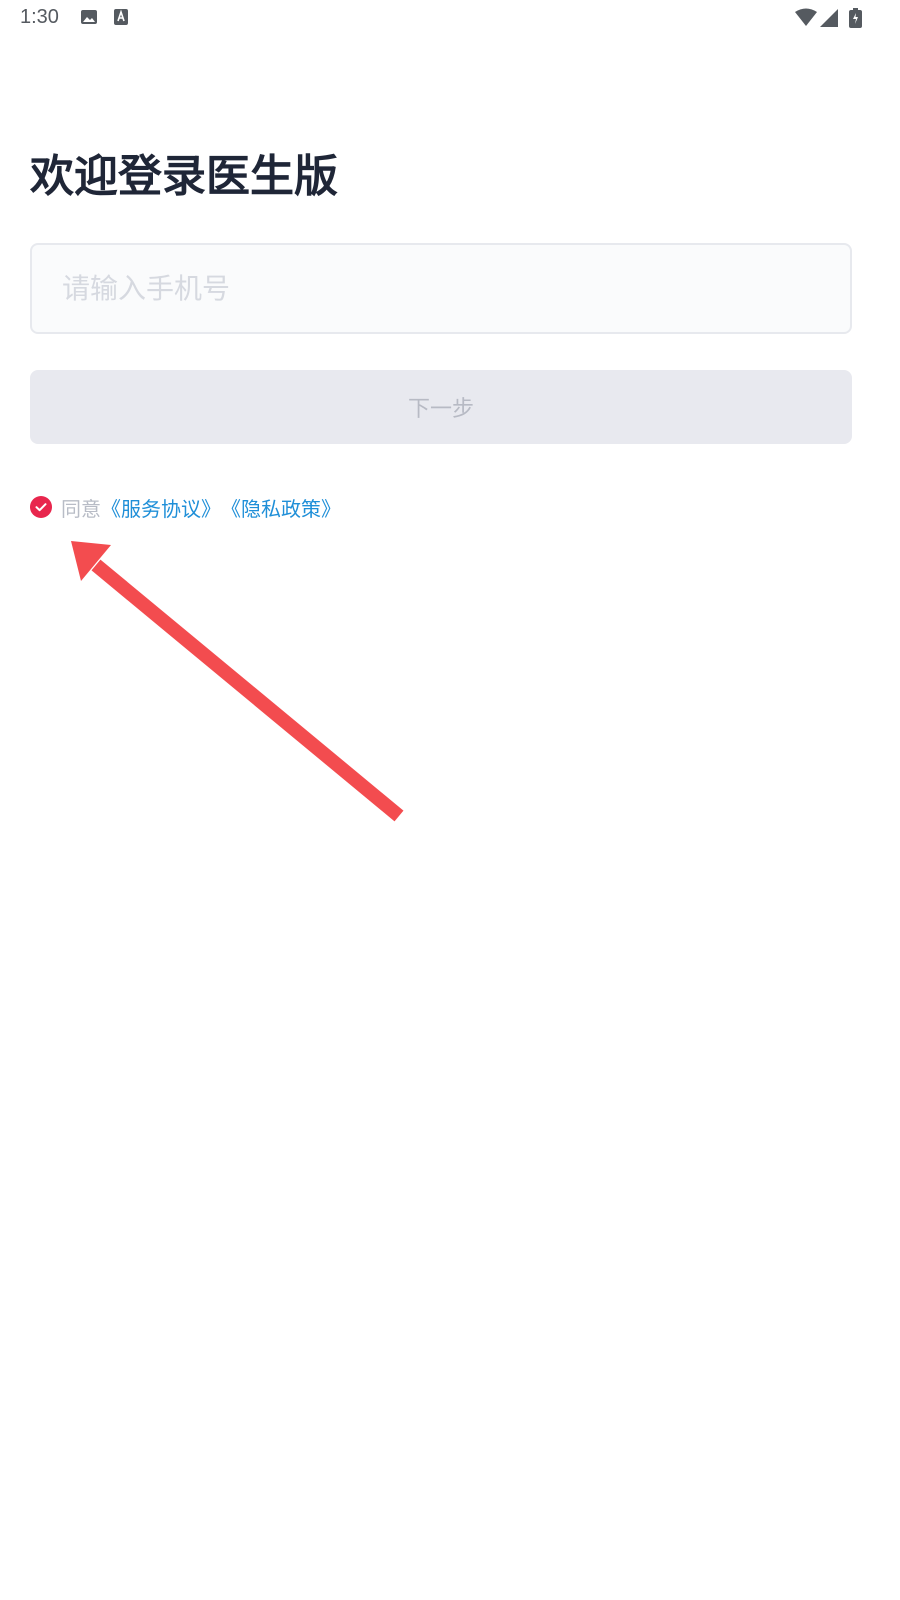  What do you see at coordinates (281, 507) in the screenshot?
I see `privacy-policy-link: 《隐私政策》` at bounding box center [281, 507].